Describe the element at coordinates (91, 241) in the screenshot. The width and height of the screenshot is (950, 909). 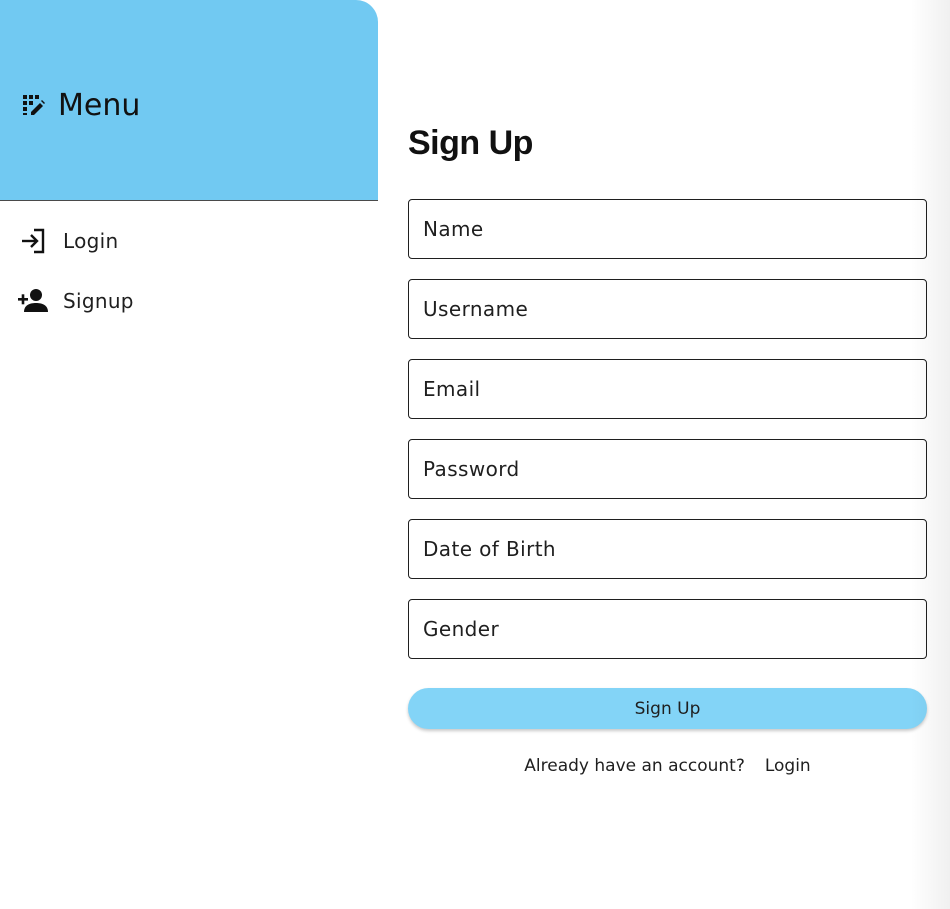
I see `drawer-item-label: Login` at that location.